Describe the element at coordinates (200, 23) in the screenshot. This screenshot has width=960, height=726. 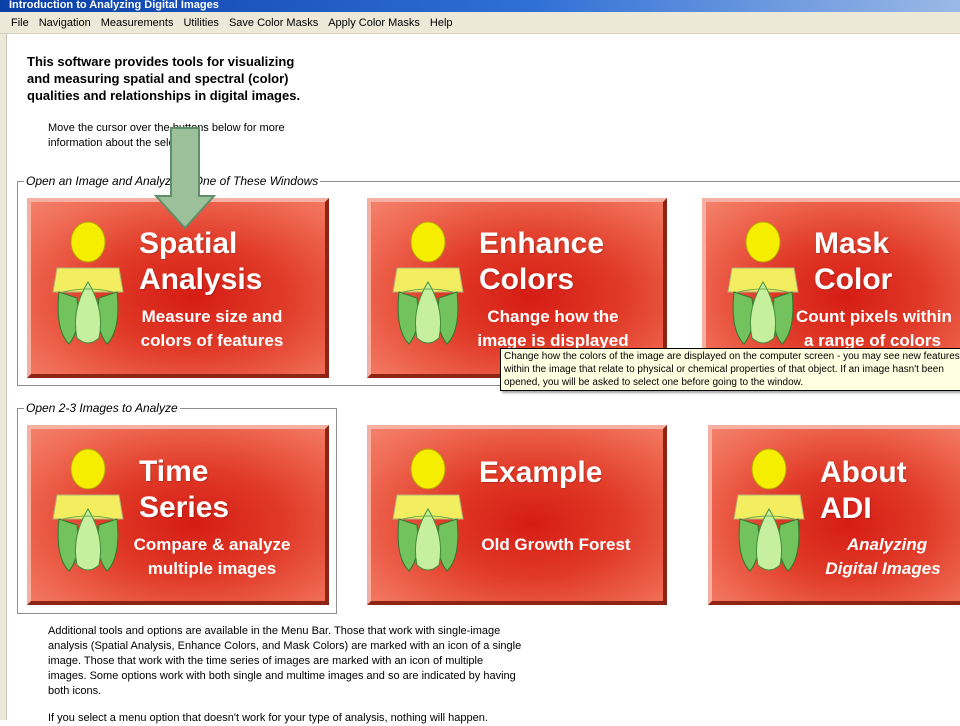
I see `menu-utilities: Utilities` at that location.